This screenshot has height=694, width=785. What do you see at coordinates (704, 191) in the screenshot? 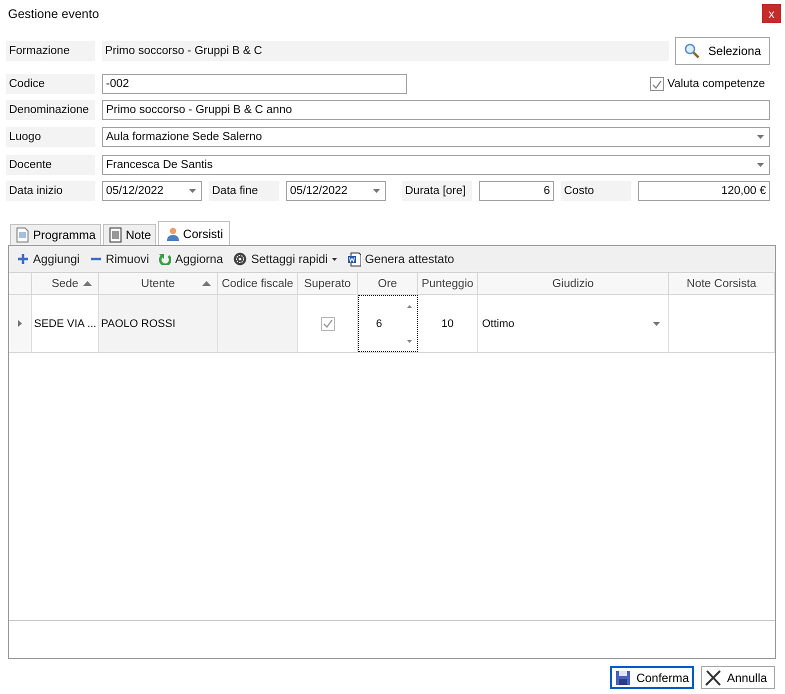
I see `input-field: 120,00 €` at bounding box center [704, 191].